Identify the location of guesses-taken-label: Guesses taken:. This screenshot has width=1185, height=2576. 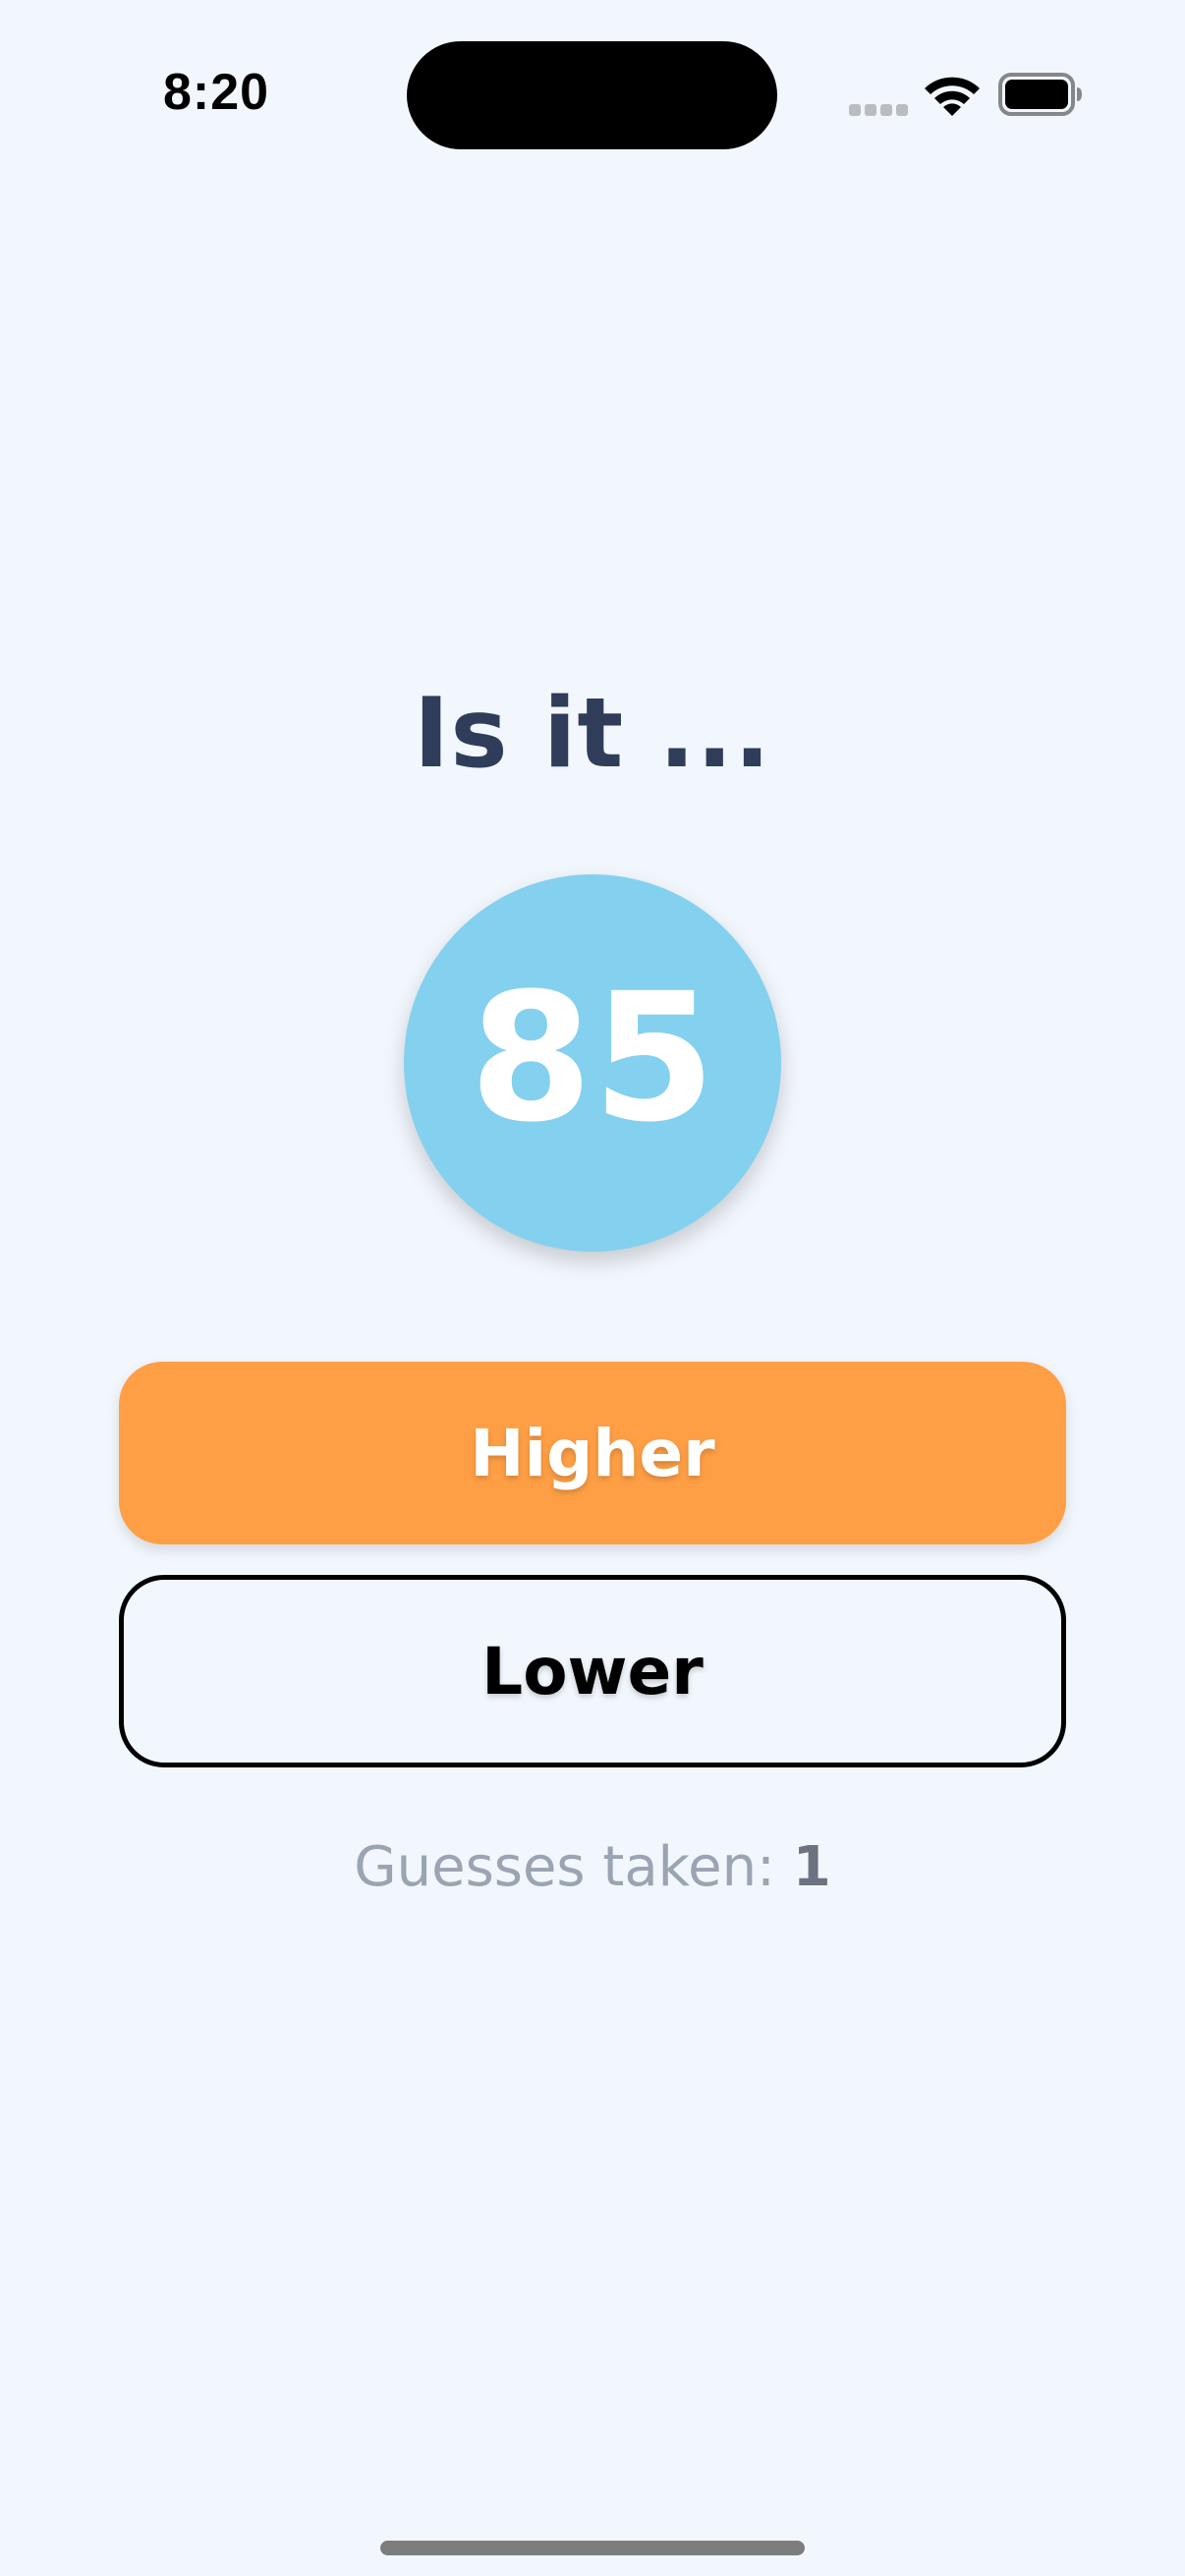
(565, 1867).